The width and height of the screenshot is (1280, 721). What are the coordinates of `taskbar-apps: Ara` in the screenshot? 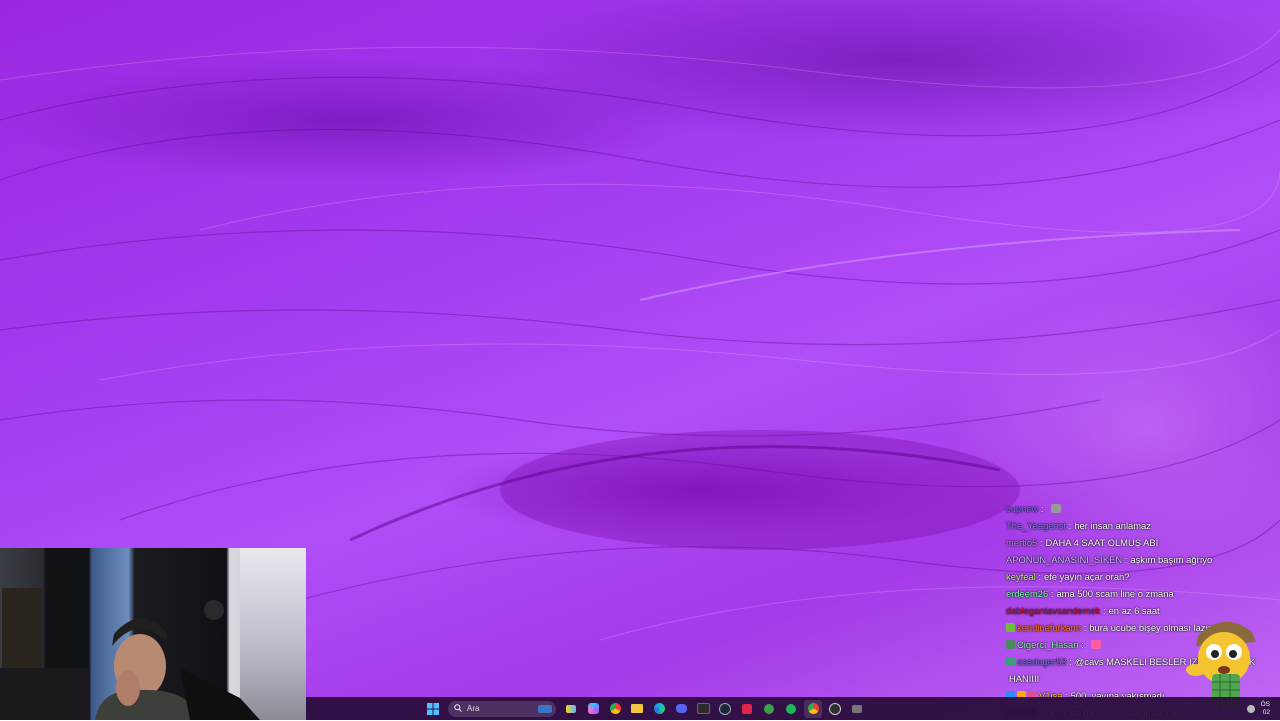 It's located at (645, 708).